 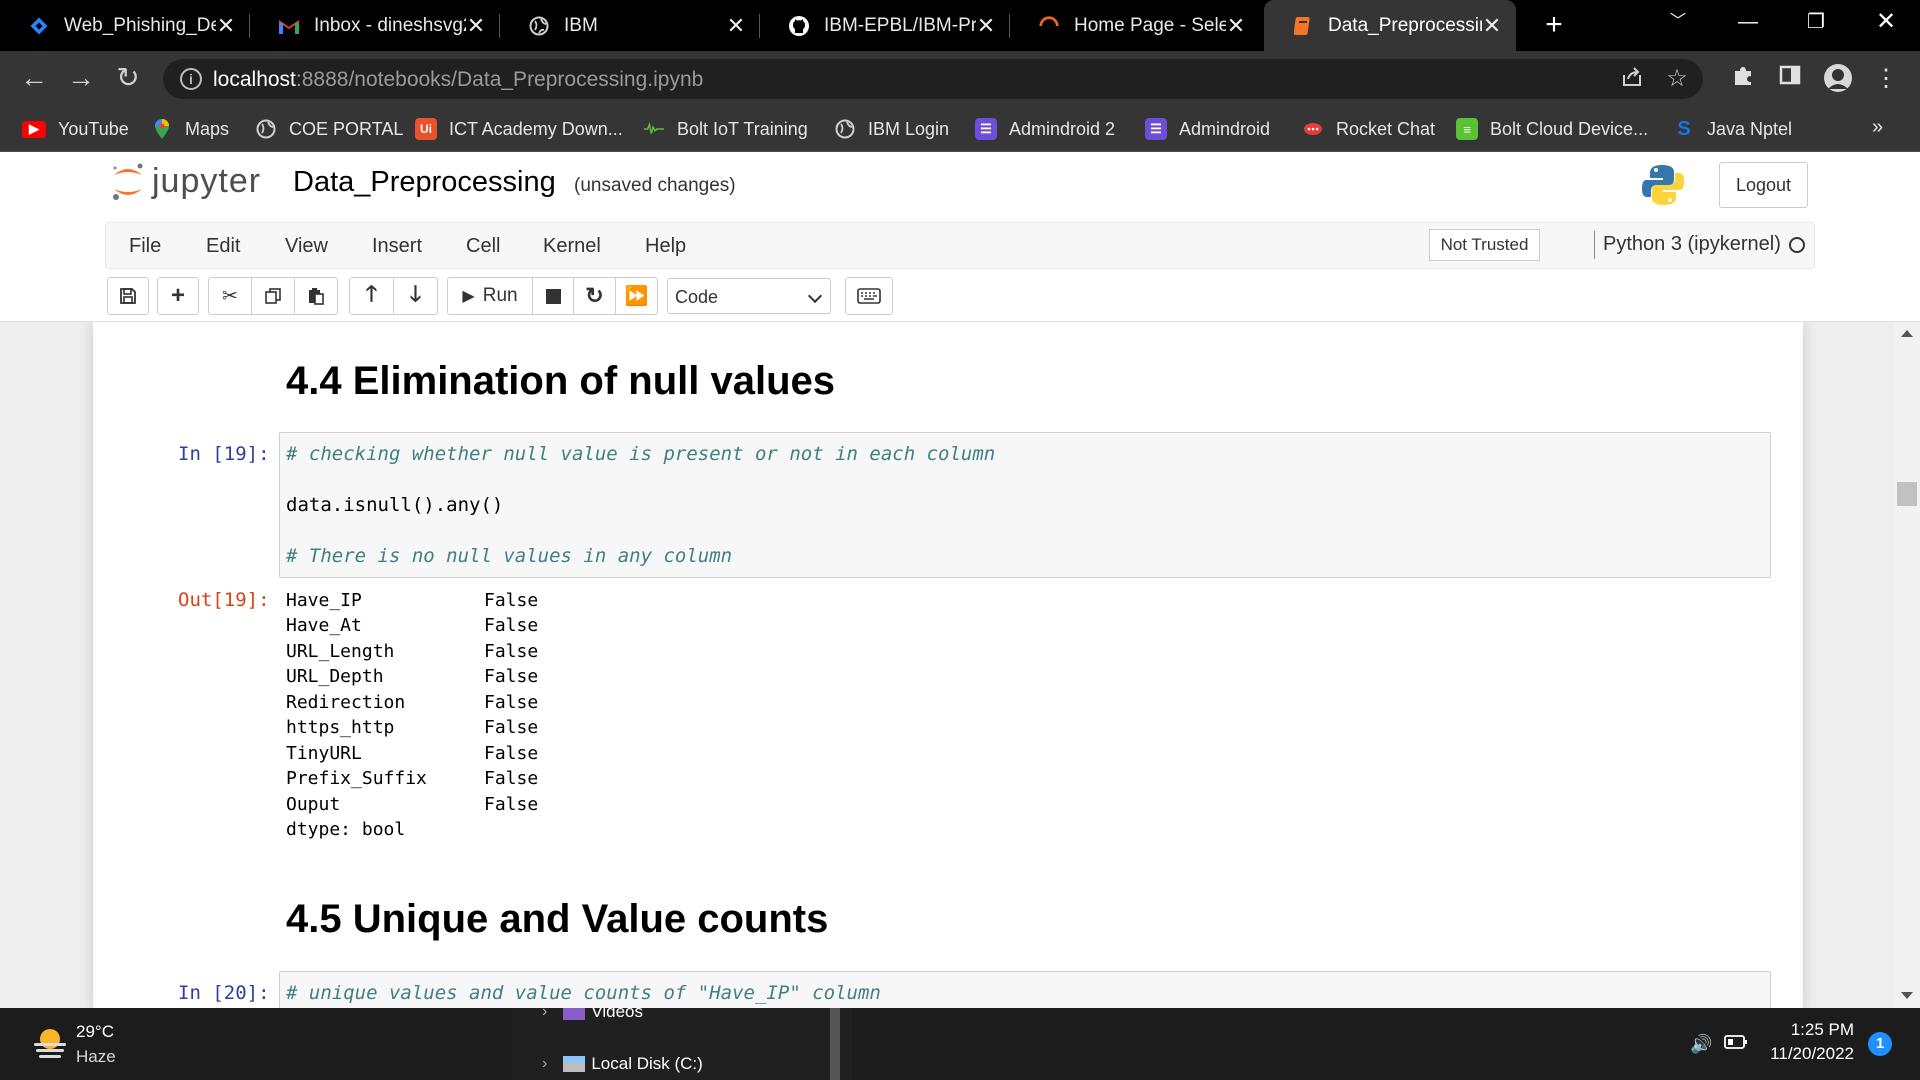 What do you see at coordinates (1386, 128) in the screenshot?
I see `bookmark-label: Rocket Chat` at bounding box center [1386, 128].